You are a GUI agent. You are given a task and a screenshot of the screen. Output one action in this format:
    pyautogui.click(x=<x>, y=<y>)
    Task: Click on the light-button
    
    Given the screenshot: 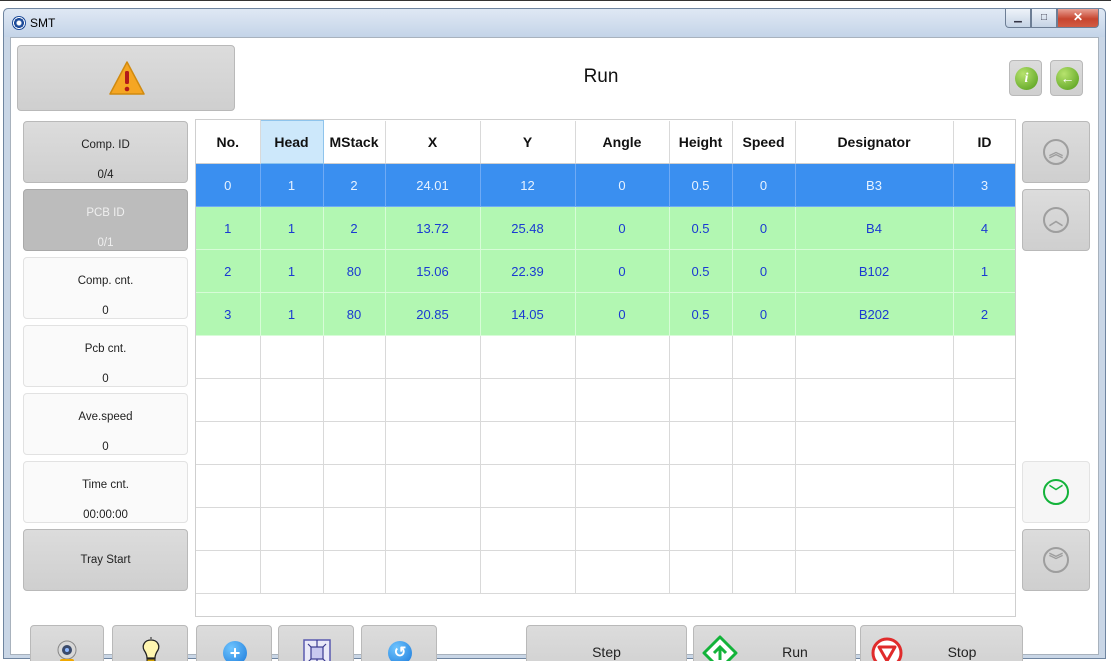 What is the action you would take?
    pyautogui.click(x=150, y=643)
    